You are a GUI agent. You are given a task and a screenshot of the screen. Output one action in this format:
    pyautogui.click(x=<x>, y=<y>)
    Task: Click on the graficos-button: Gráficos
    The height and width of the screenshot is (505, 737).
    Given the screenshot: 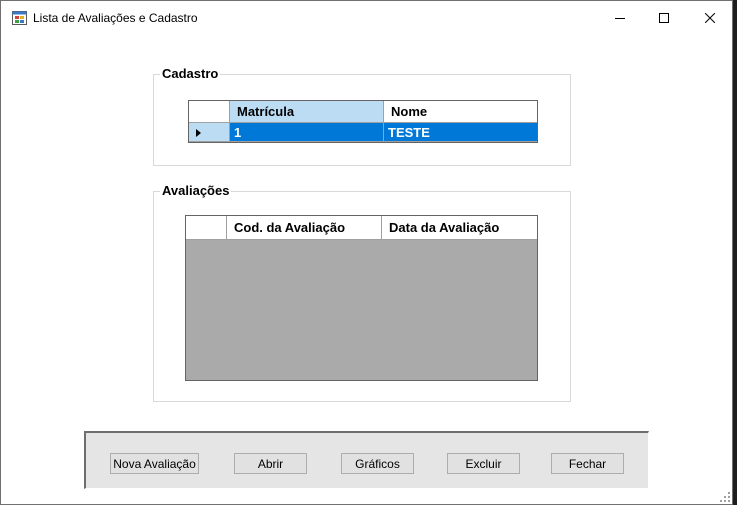 What is the action you would take?
    pyautogui.click(x=377, y=463)
    